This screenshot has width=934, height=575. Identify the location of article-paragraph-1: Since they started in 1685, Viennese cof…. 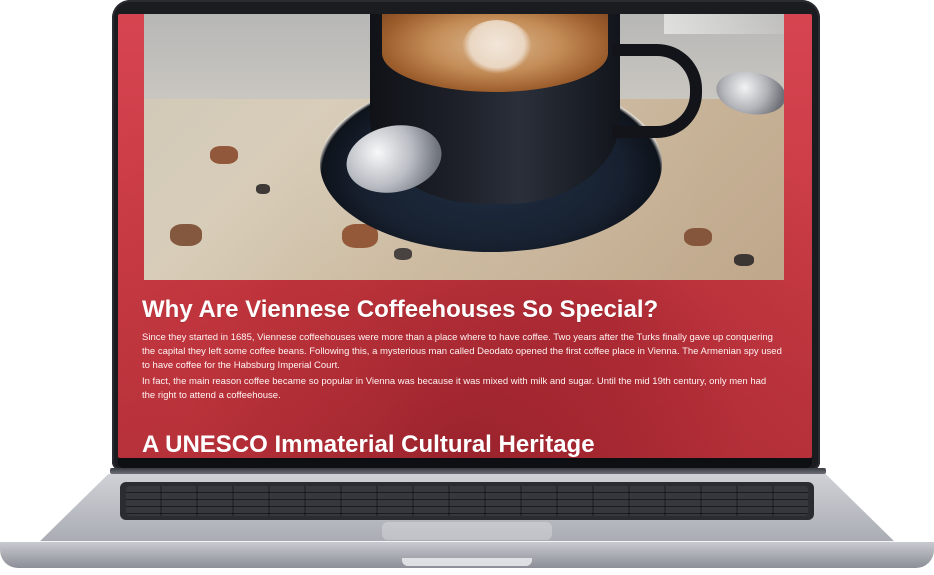
(462, 351).